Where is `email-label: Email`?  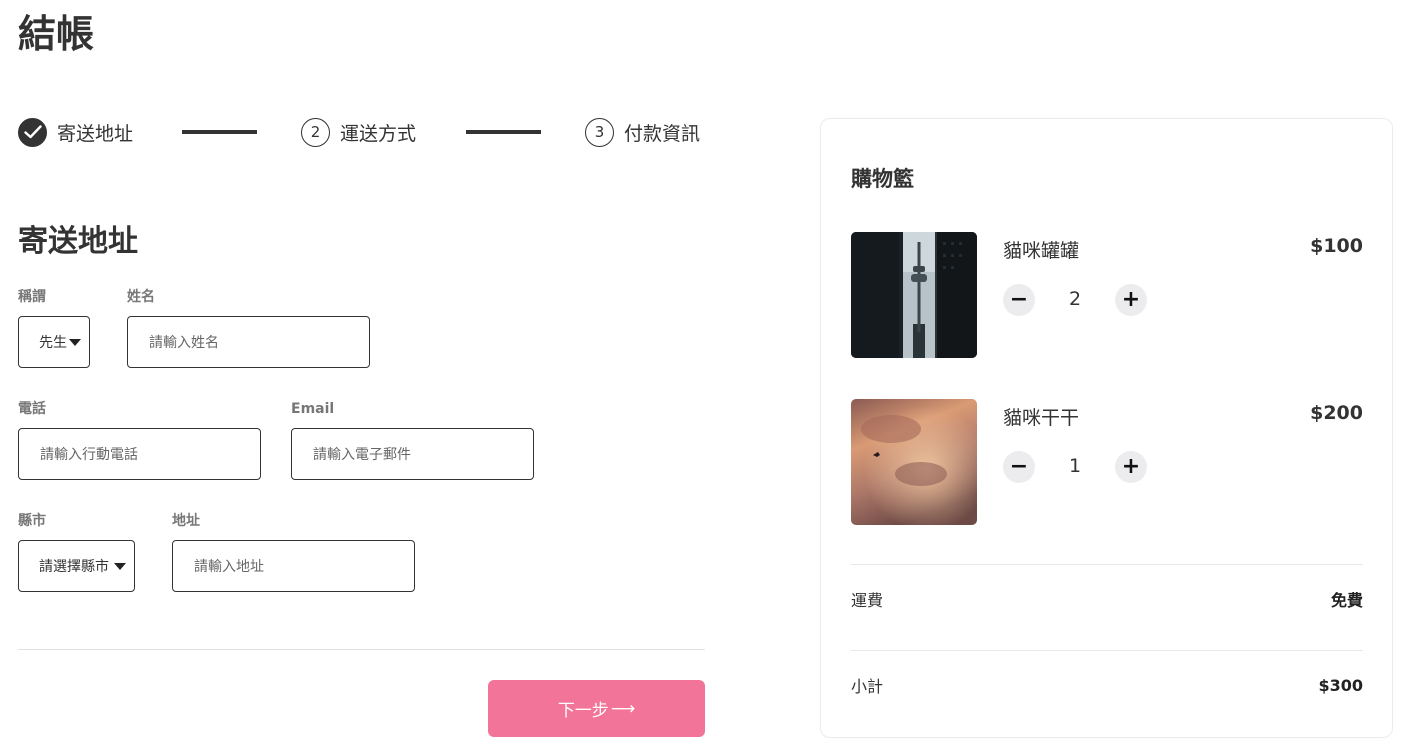 email-label: Email is located at coordinates (313, 409).